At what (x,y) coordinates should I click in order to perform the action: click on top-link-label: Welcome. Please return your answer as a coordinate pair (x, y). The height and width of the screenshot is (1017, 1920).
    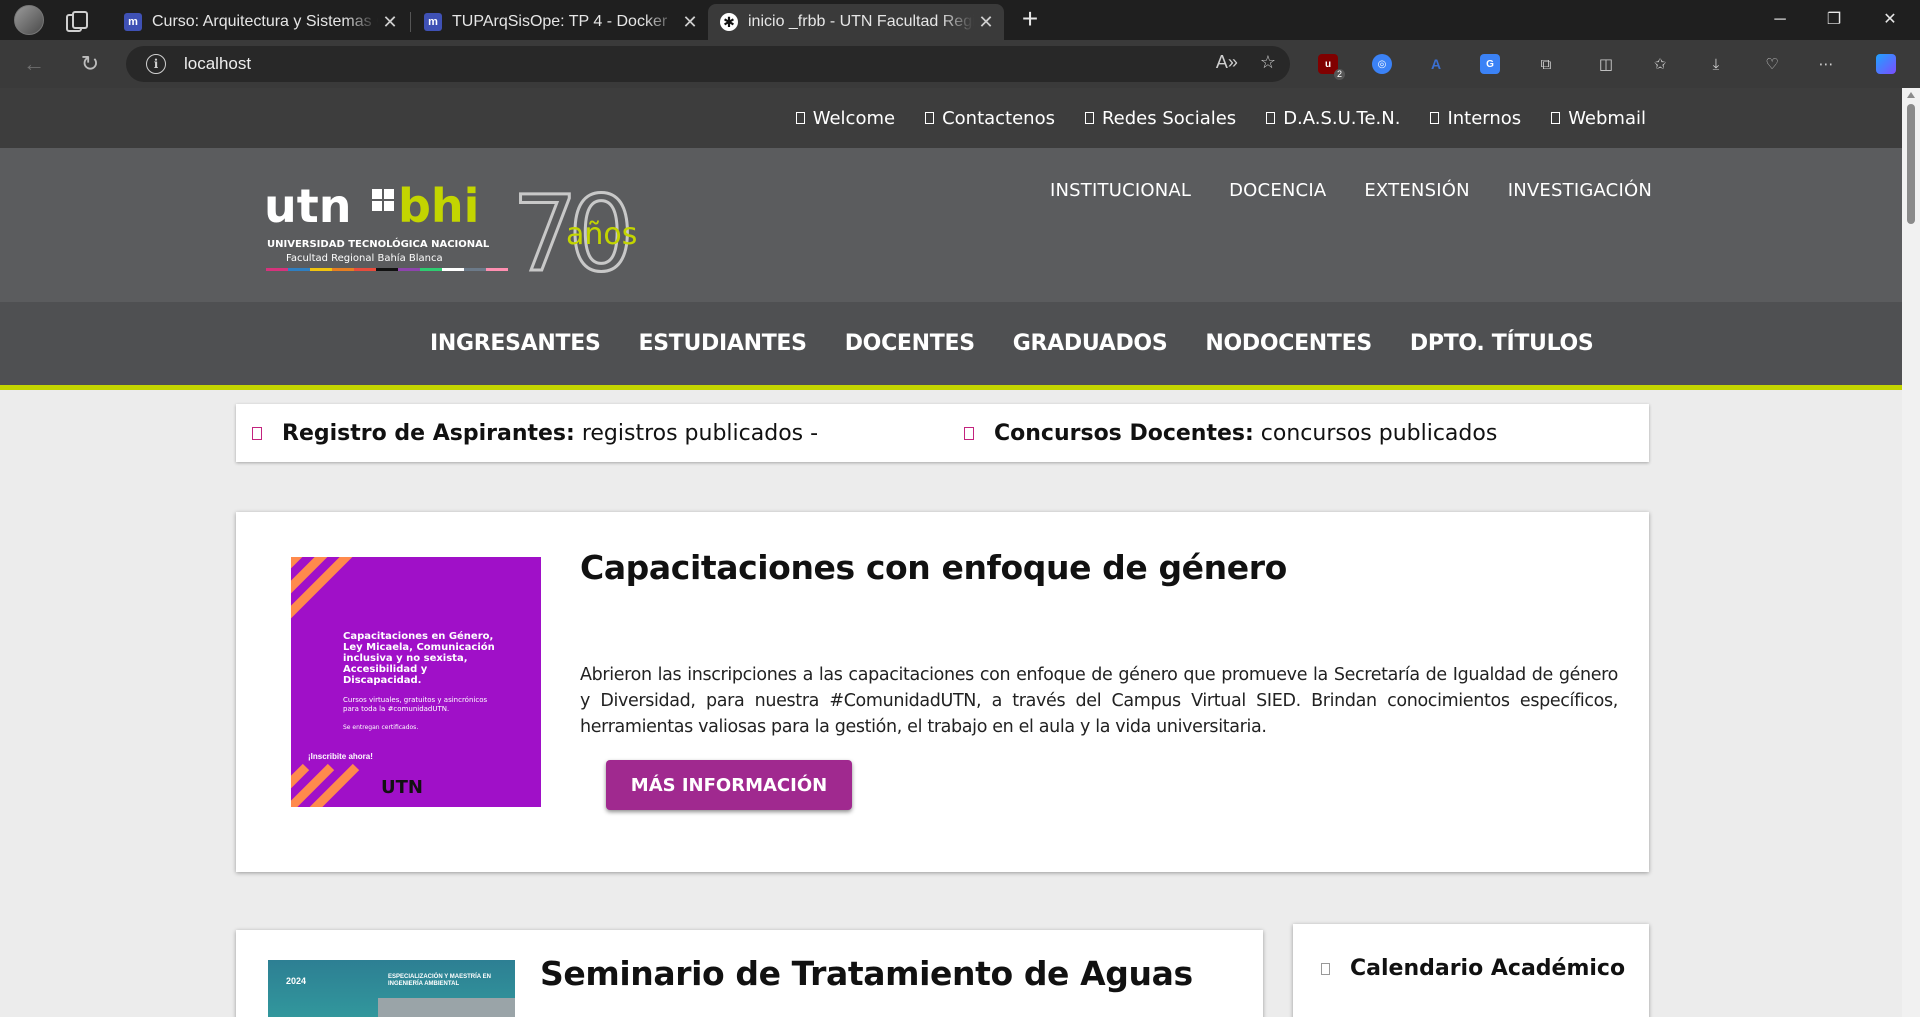
    Looking at the image, I should click on (854, 118).